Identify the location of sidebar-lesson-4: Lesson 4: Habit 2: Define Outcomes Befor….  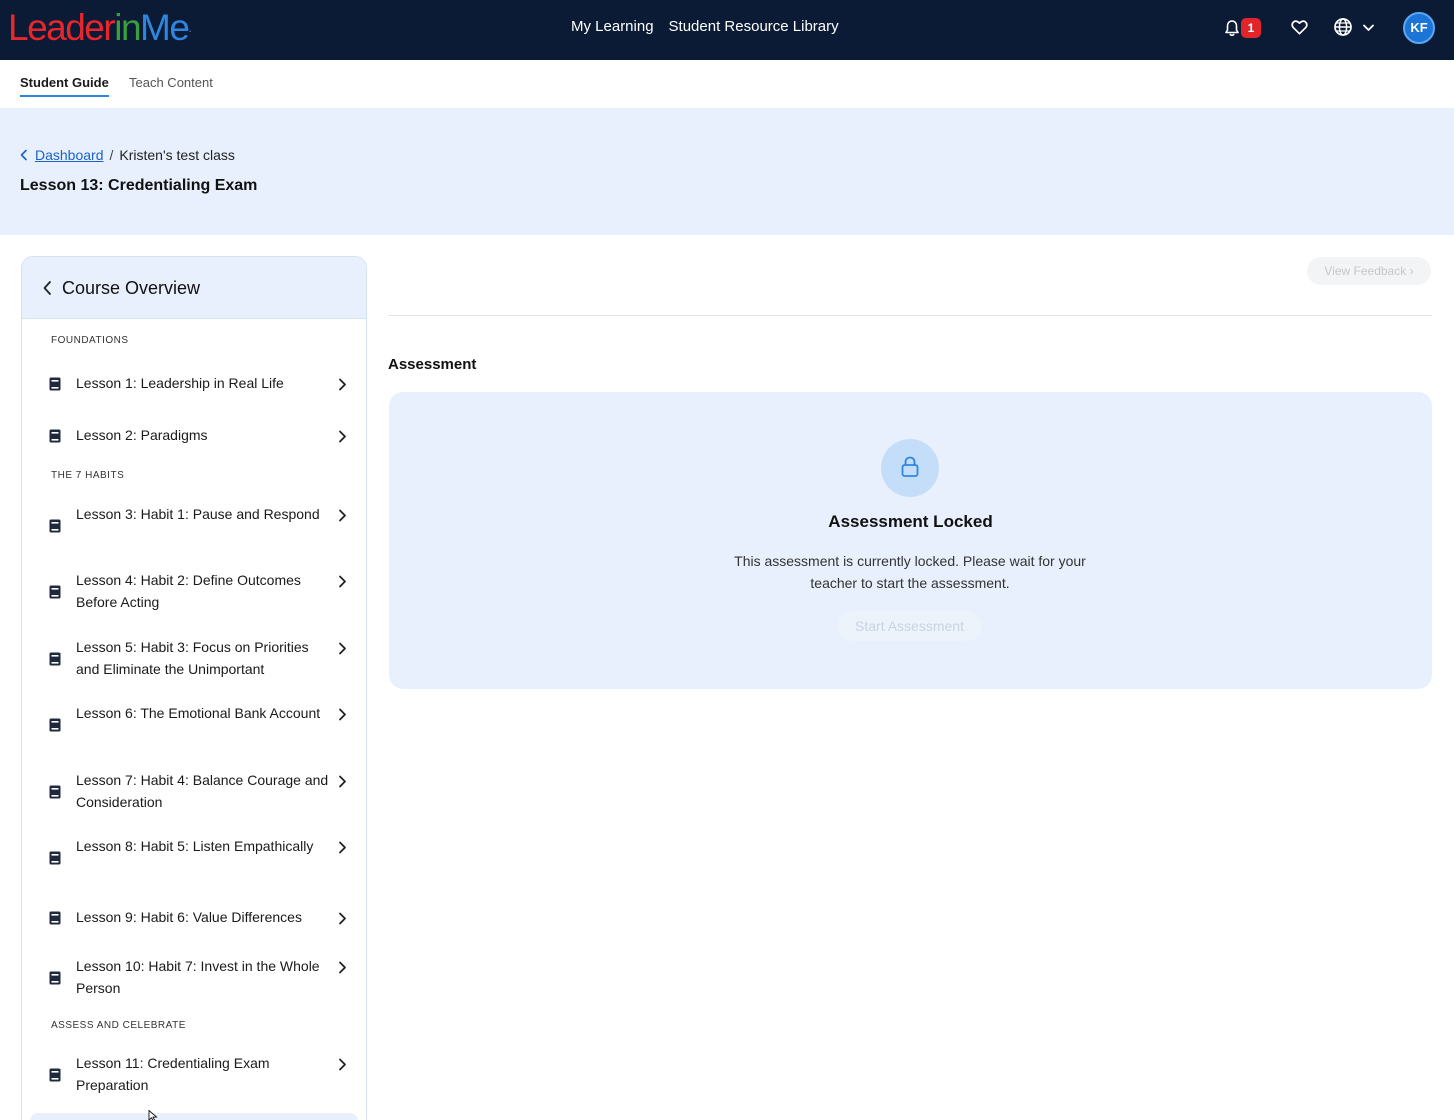
(194, 592).